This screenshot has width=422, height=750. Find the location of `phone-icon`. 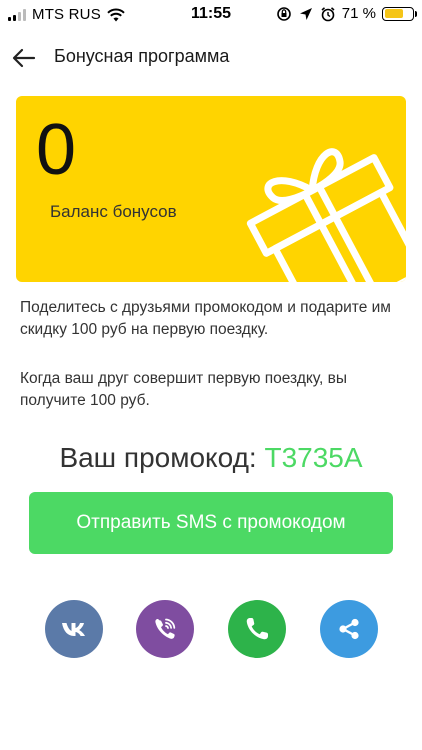

phone-icon is located at coordinates (257, 629).